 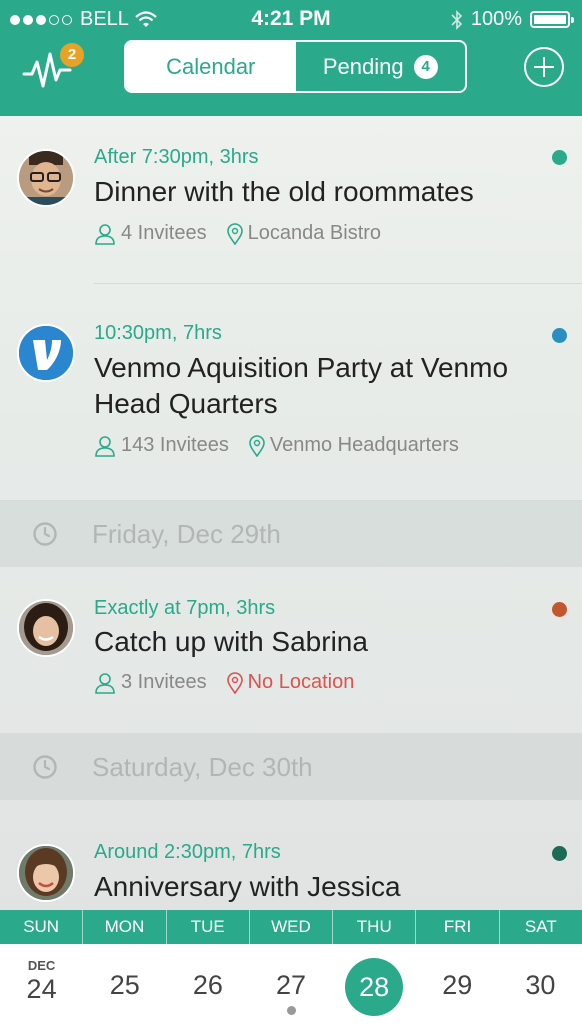 I want to click on event-time: Exactly at 7pm, 3hrs, so click(x=185, y=608).